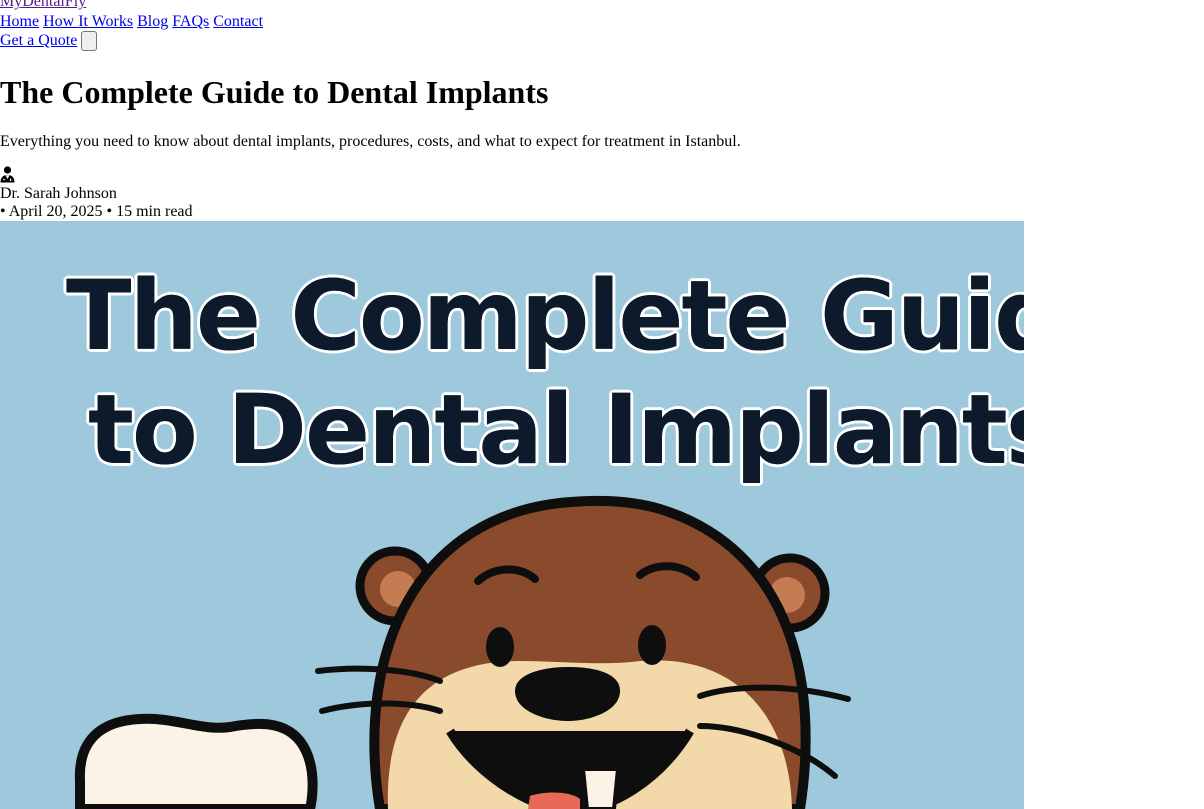  Describe the element at coordinates (89, 41) in the screenshot. I see `menu-button` at that location.